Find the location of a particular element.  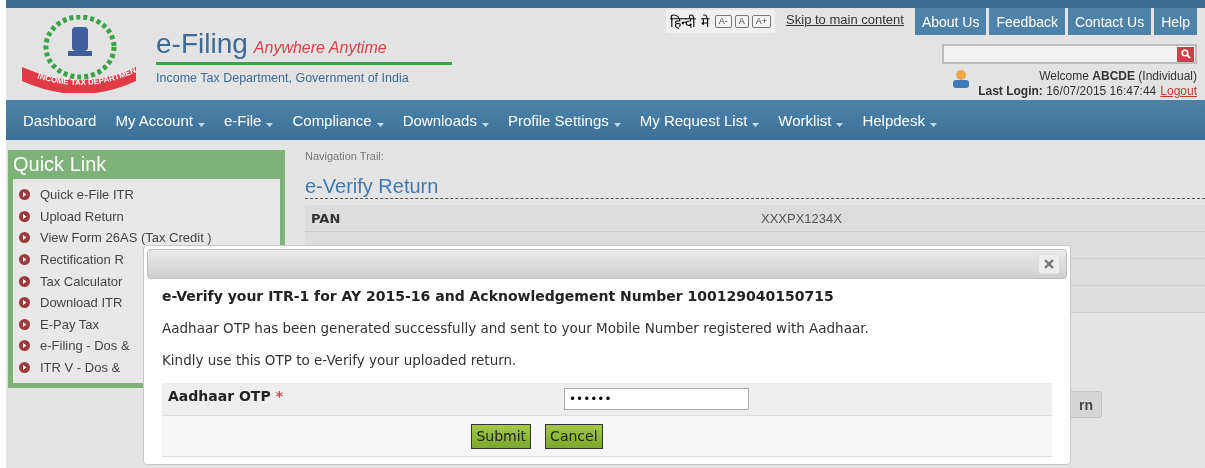

page-heading: e-Verify Return is located at coordinates (755, 186).